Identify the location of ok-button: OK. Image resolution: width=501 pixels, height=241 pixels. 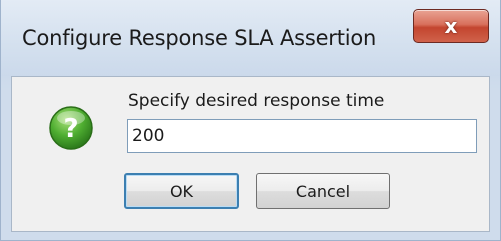
(181, 191).